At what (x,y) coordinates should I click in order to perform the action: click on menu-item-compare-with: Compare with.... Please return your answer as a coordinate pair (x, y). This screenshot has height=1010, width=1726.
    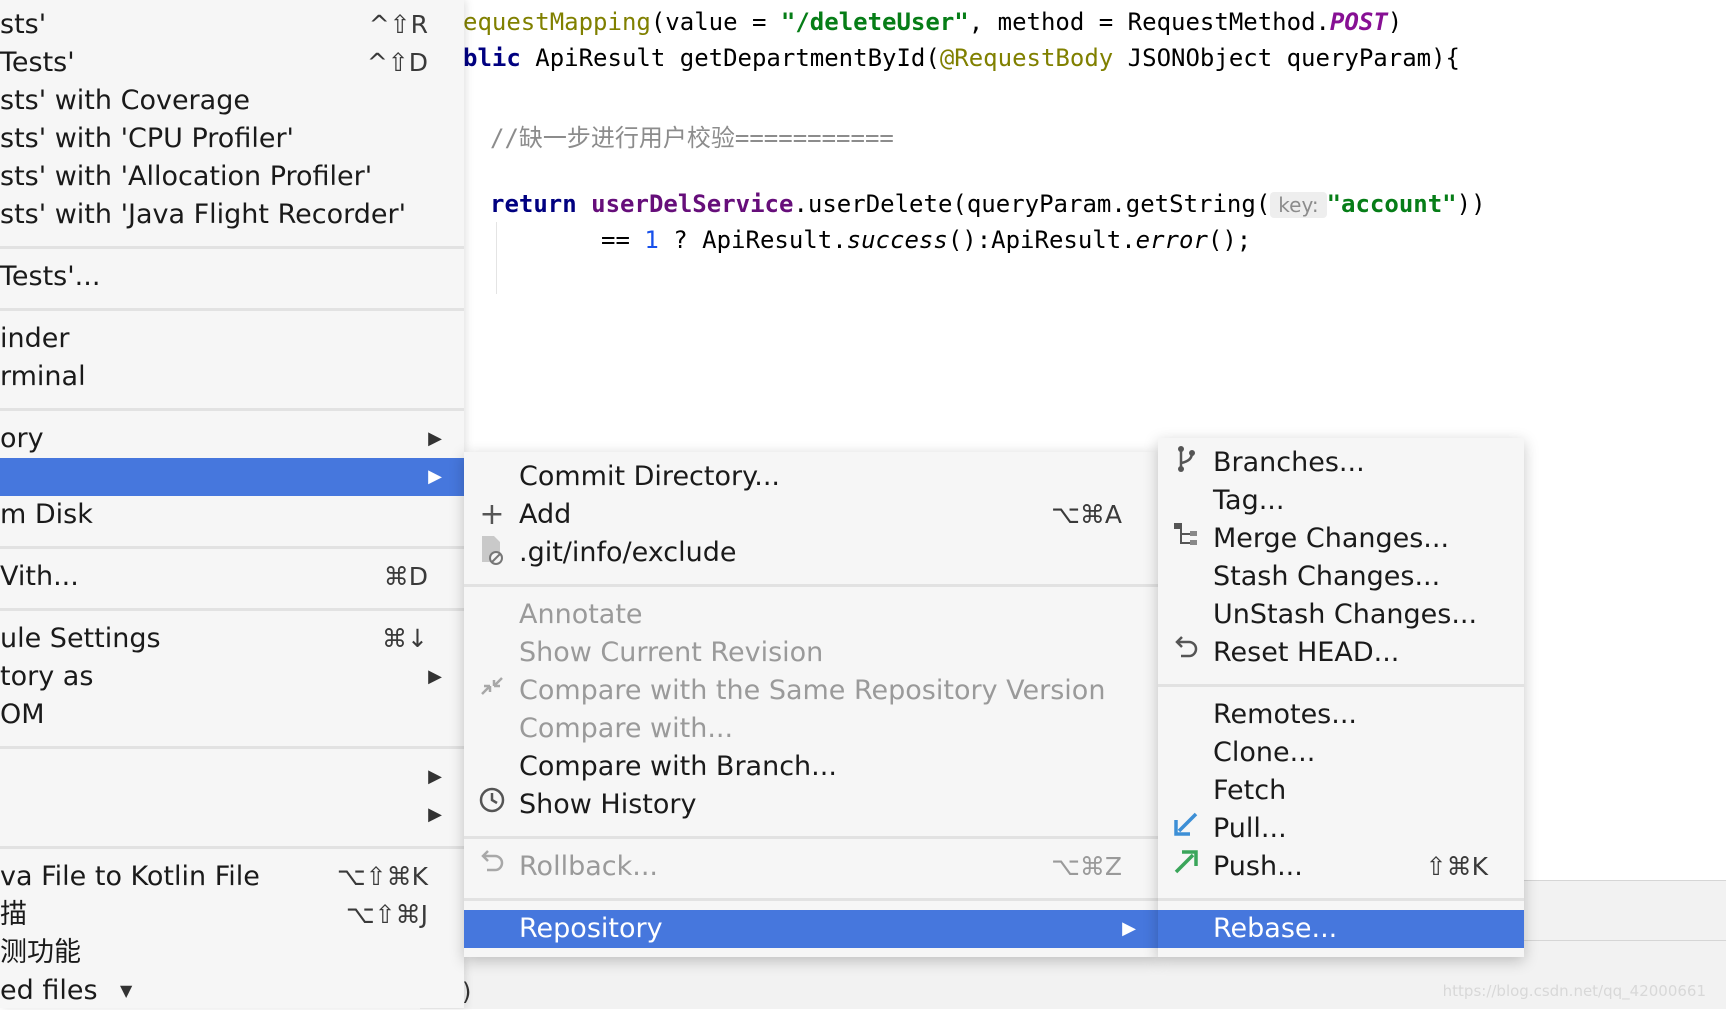
    Looking at the image, I should click on (811, 729).